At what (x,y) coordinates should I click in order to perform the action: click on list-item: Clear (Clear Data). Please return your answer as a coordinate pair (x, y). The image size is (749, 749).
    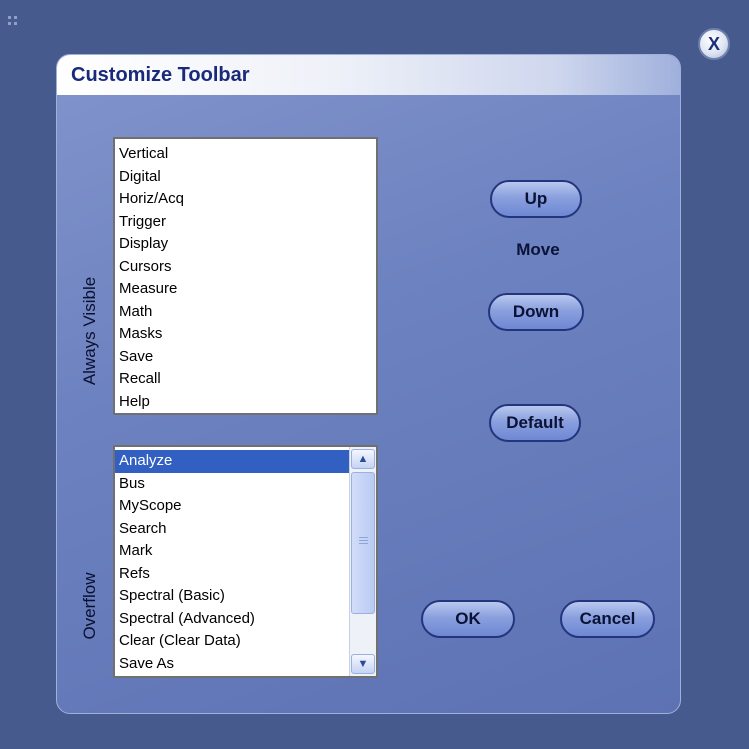
    Looking at the image, I should click on (233, 641).